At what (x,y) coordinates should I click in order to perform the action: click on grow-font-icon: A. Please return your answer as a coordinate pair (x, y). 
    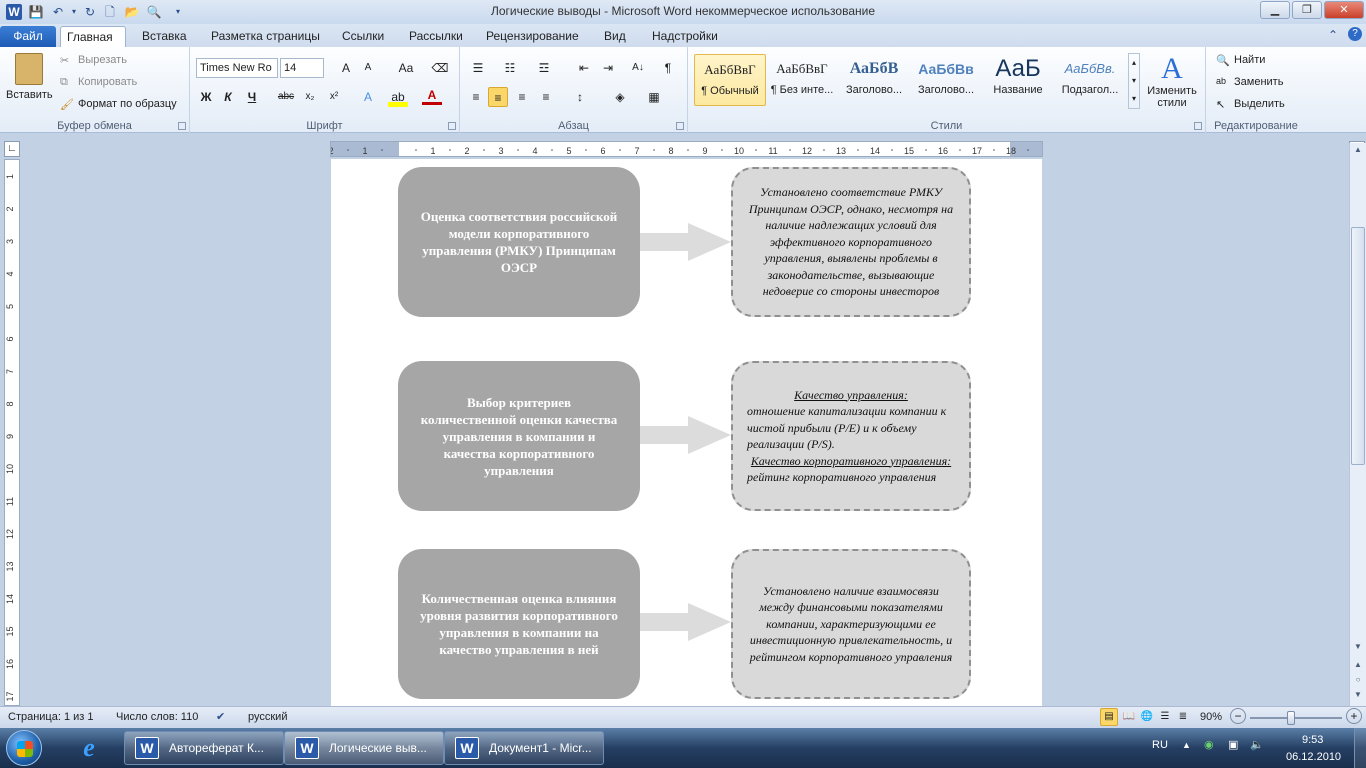
    Looking at the image, I should click on (346, 68).